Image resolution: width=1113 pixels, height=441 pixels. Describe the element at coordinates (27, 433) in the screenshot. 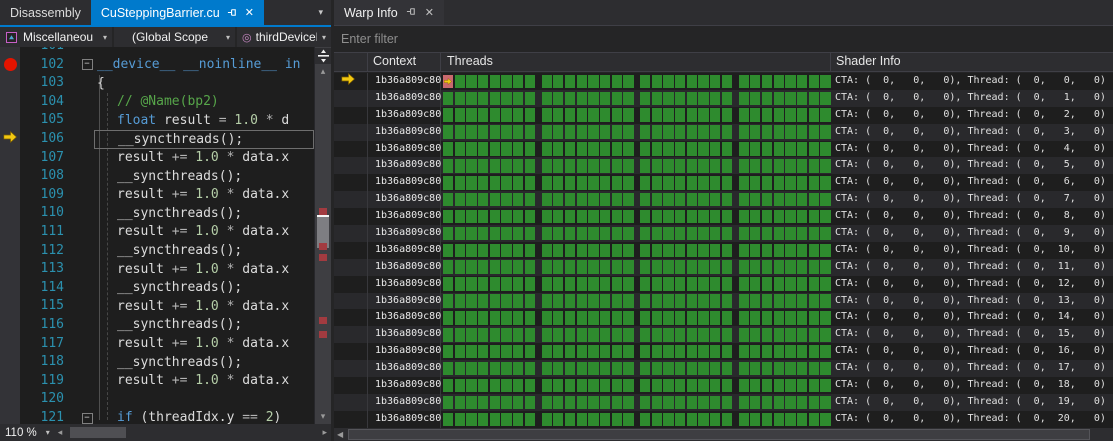

I see `zoom-level-dropdown: 110 % ▾` at that location.